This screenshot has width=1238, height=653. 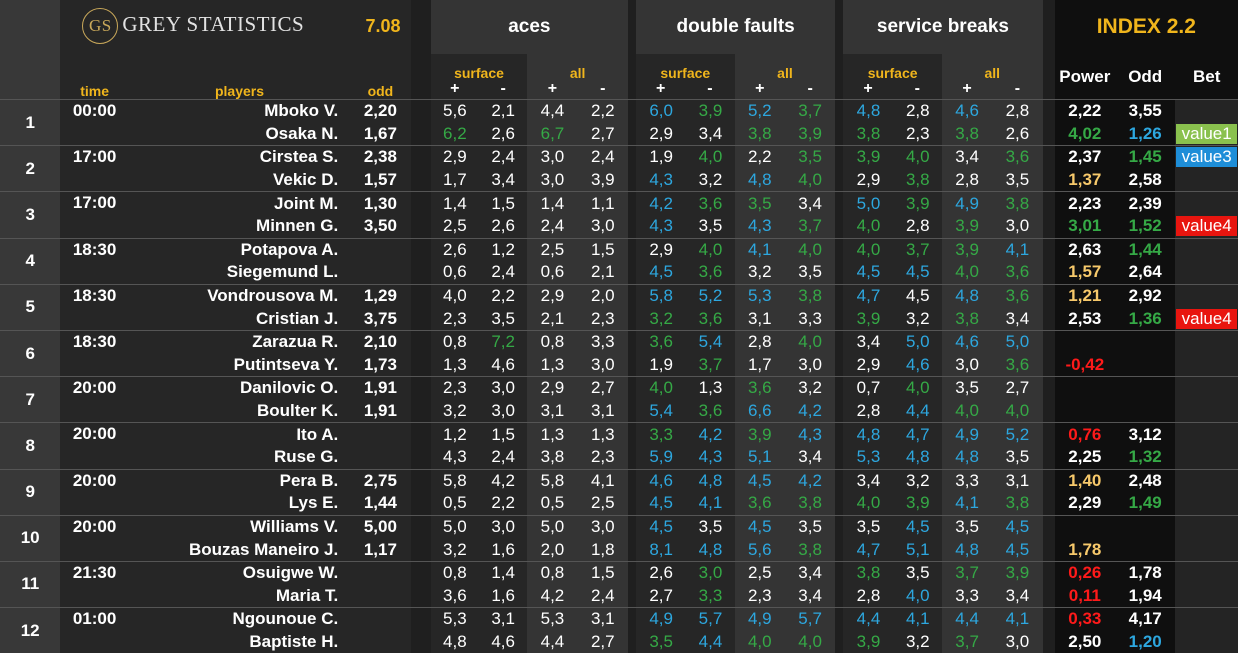 I want to click on player-name: Cirstea S., so click(x=239, y=157).